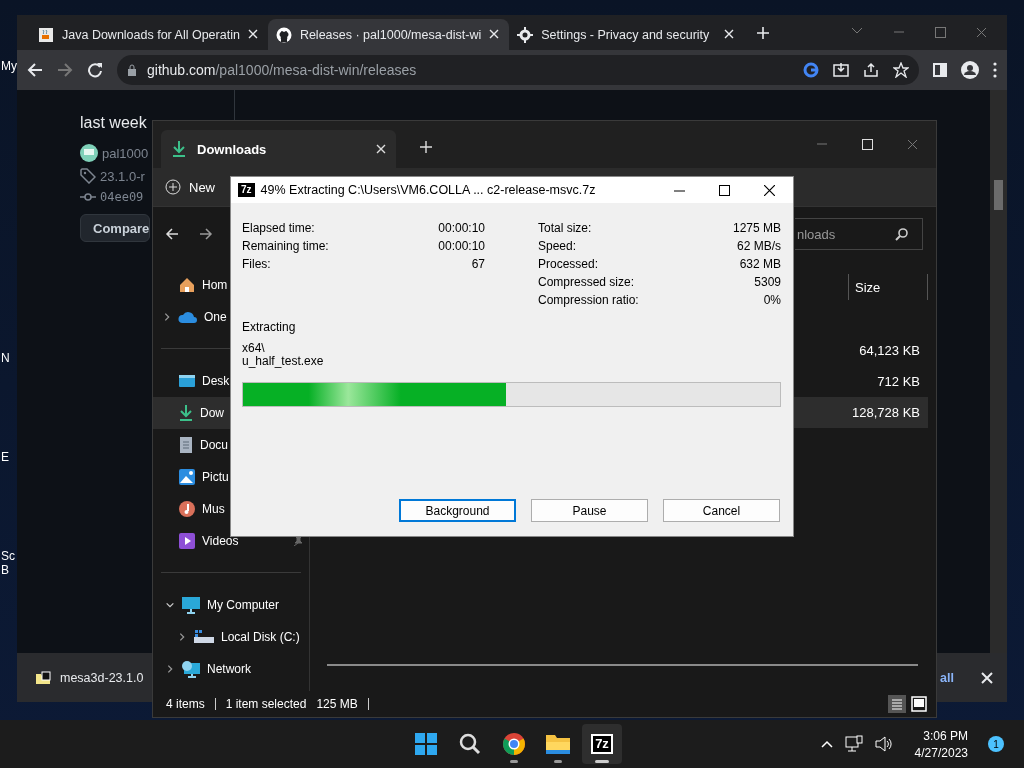 The image size is (1024, 768). What do you see at coordinates (254, 348) in the screenshot?
I see `folder-path: x64\` at bounding box center [254, 348].